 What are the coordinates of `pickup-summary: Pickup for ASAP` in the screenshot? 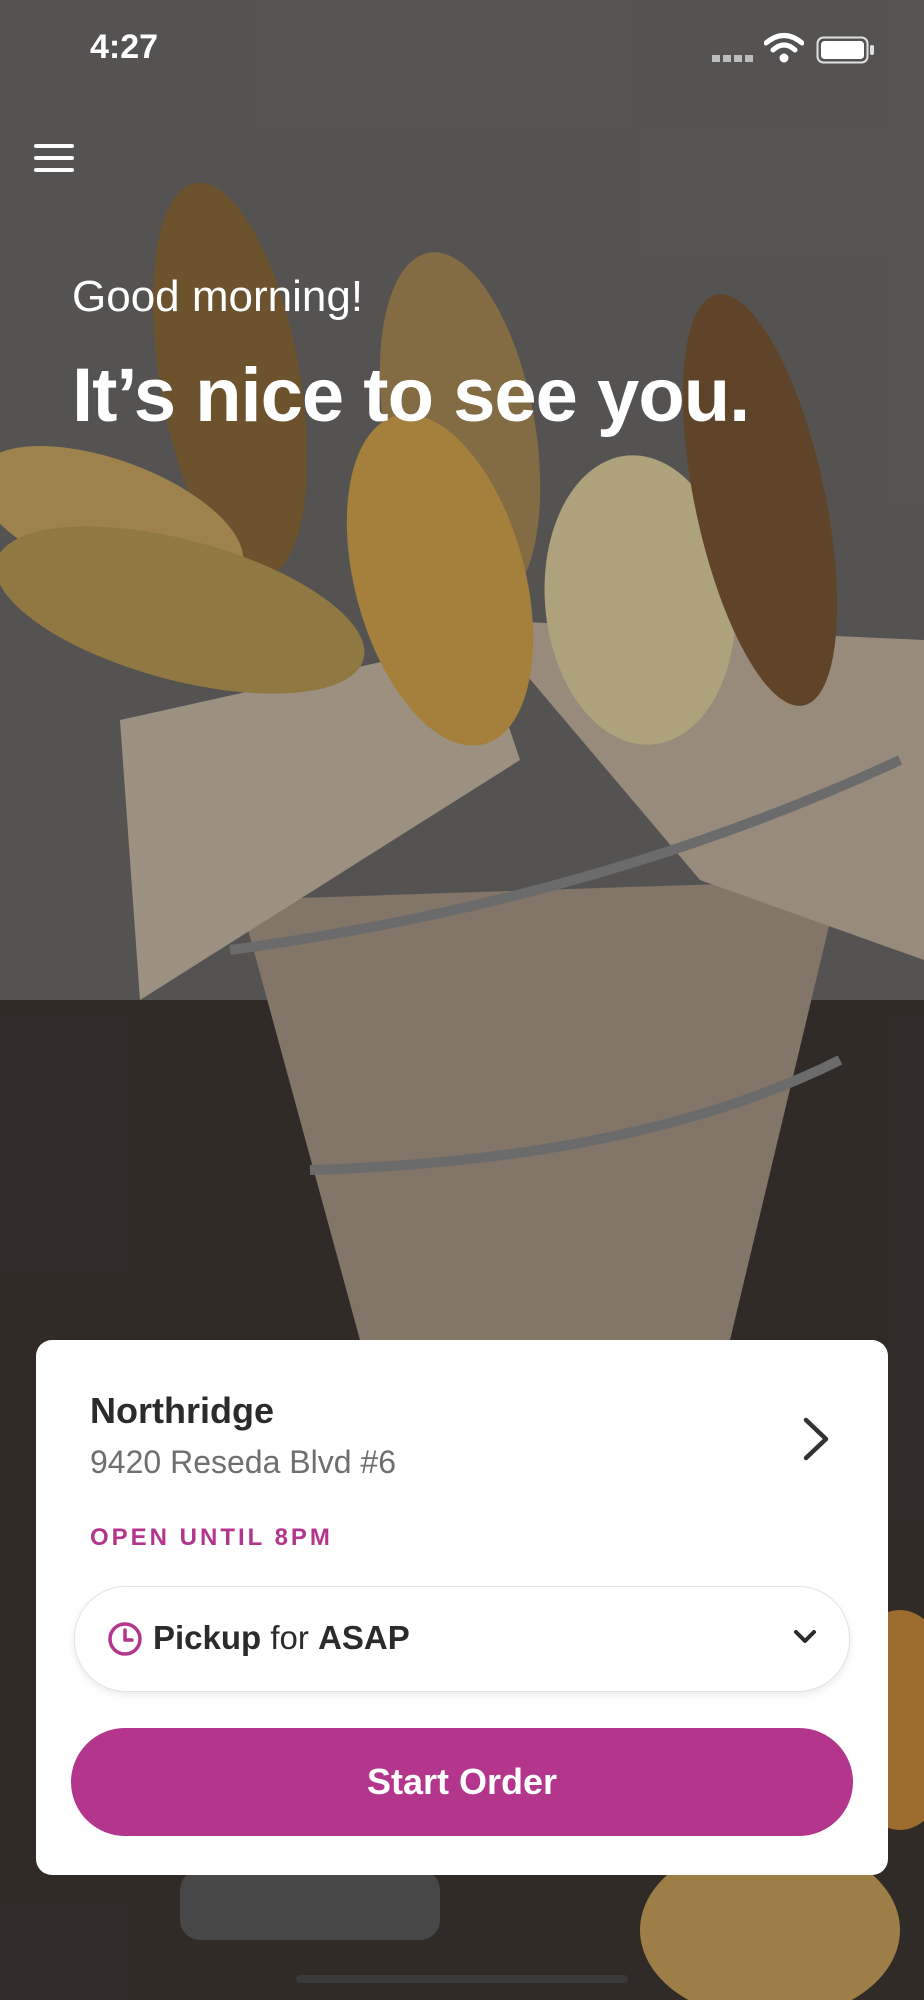 It's located at (281, 1638).